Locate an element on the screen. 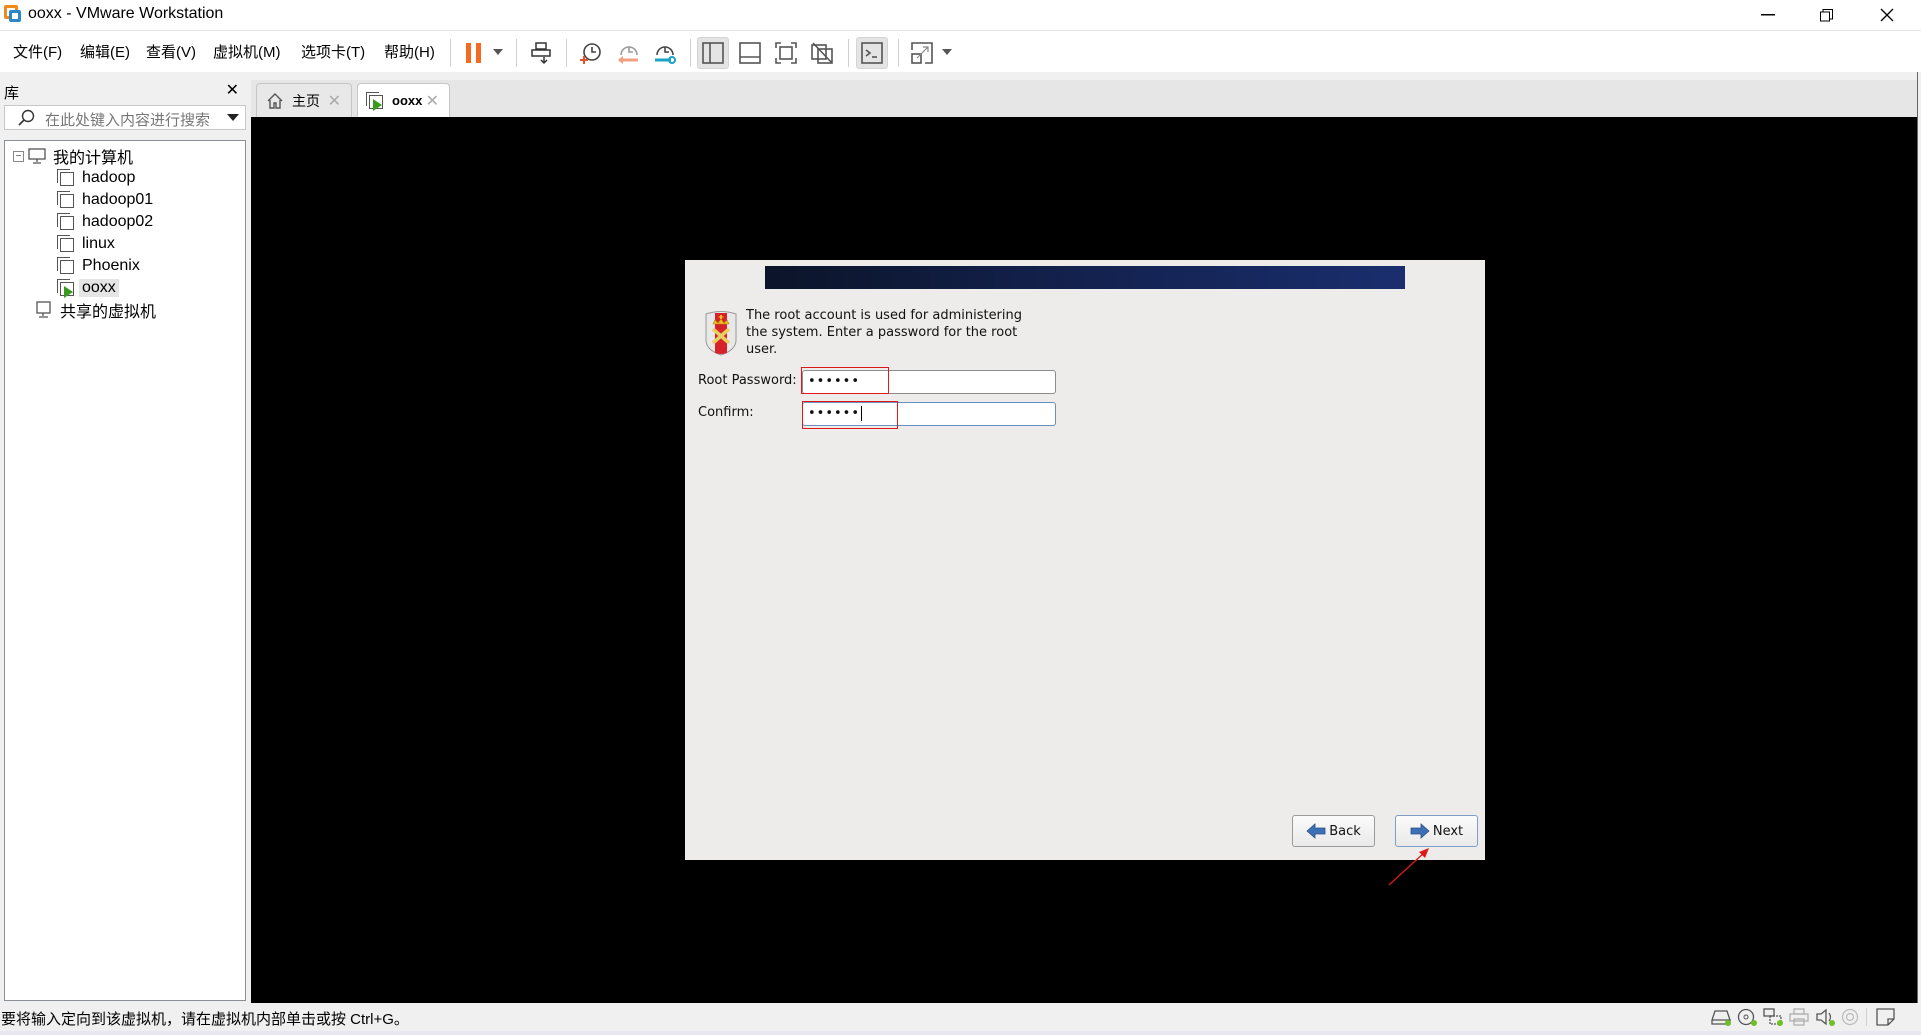  hard-disk-icon is located at coordinates (1721, 1017).